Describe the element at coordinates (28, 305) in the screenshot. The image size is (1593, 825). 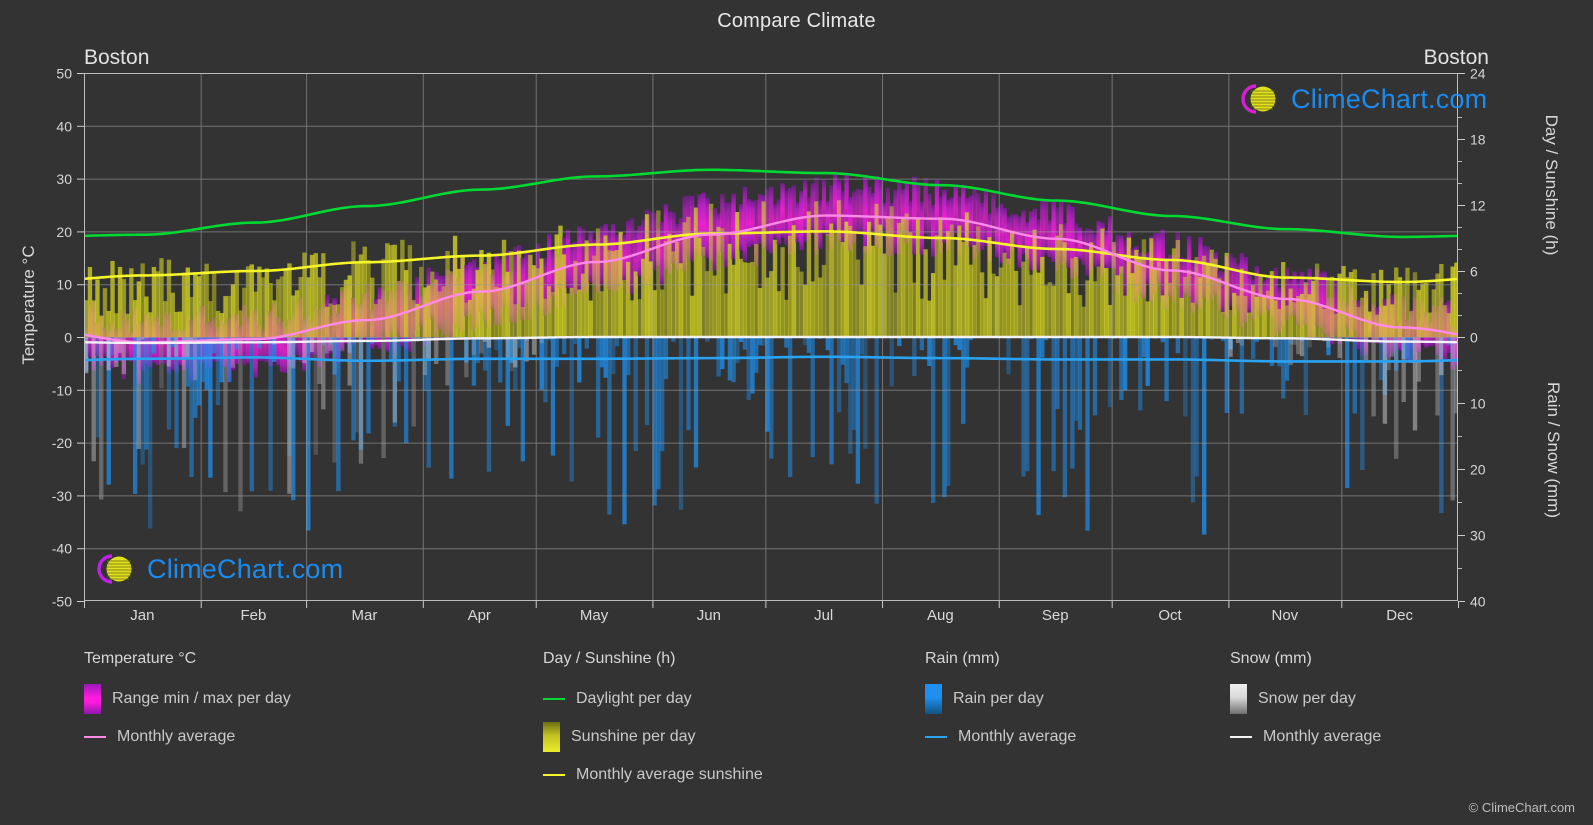
I see `axis-title-temperature: Temperature °C` at that location.